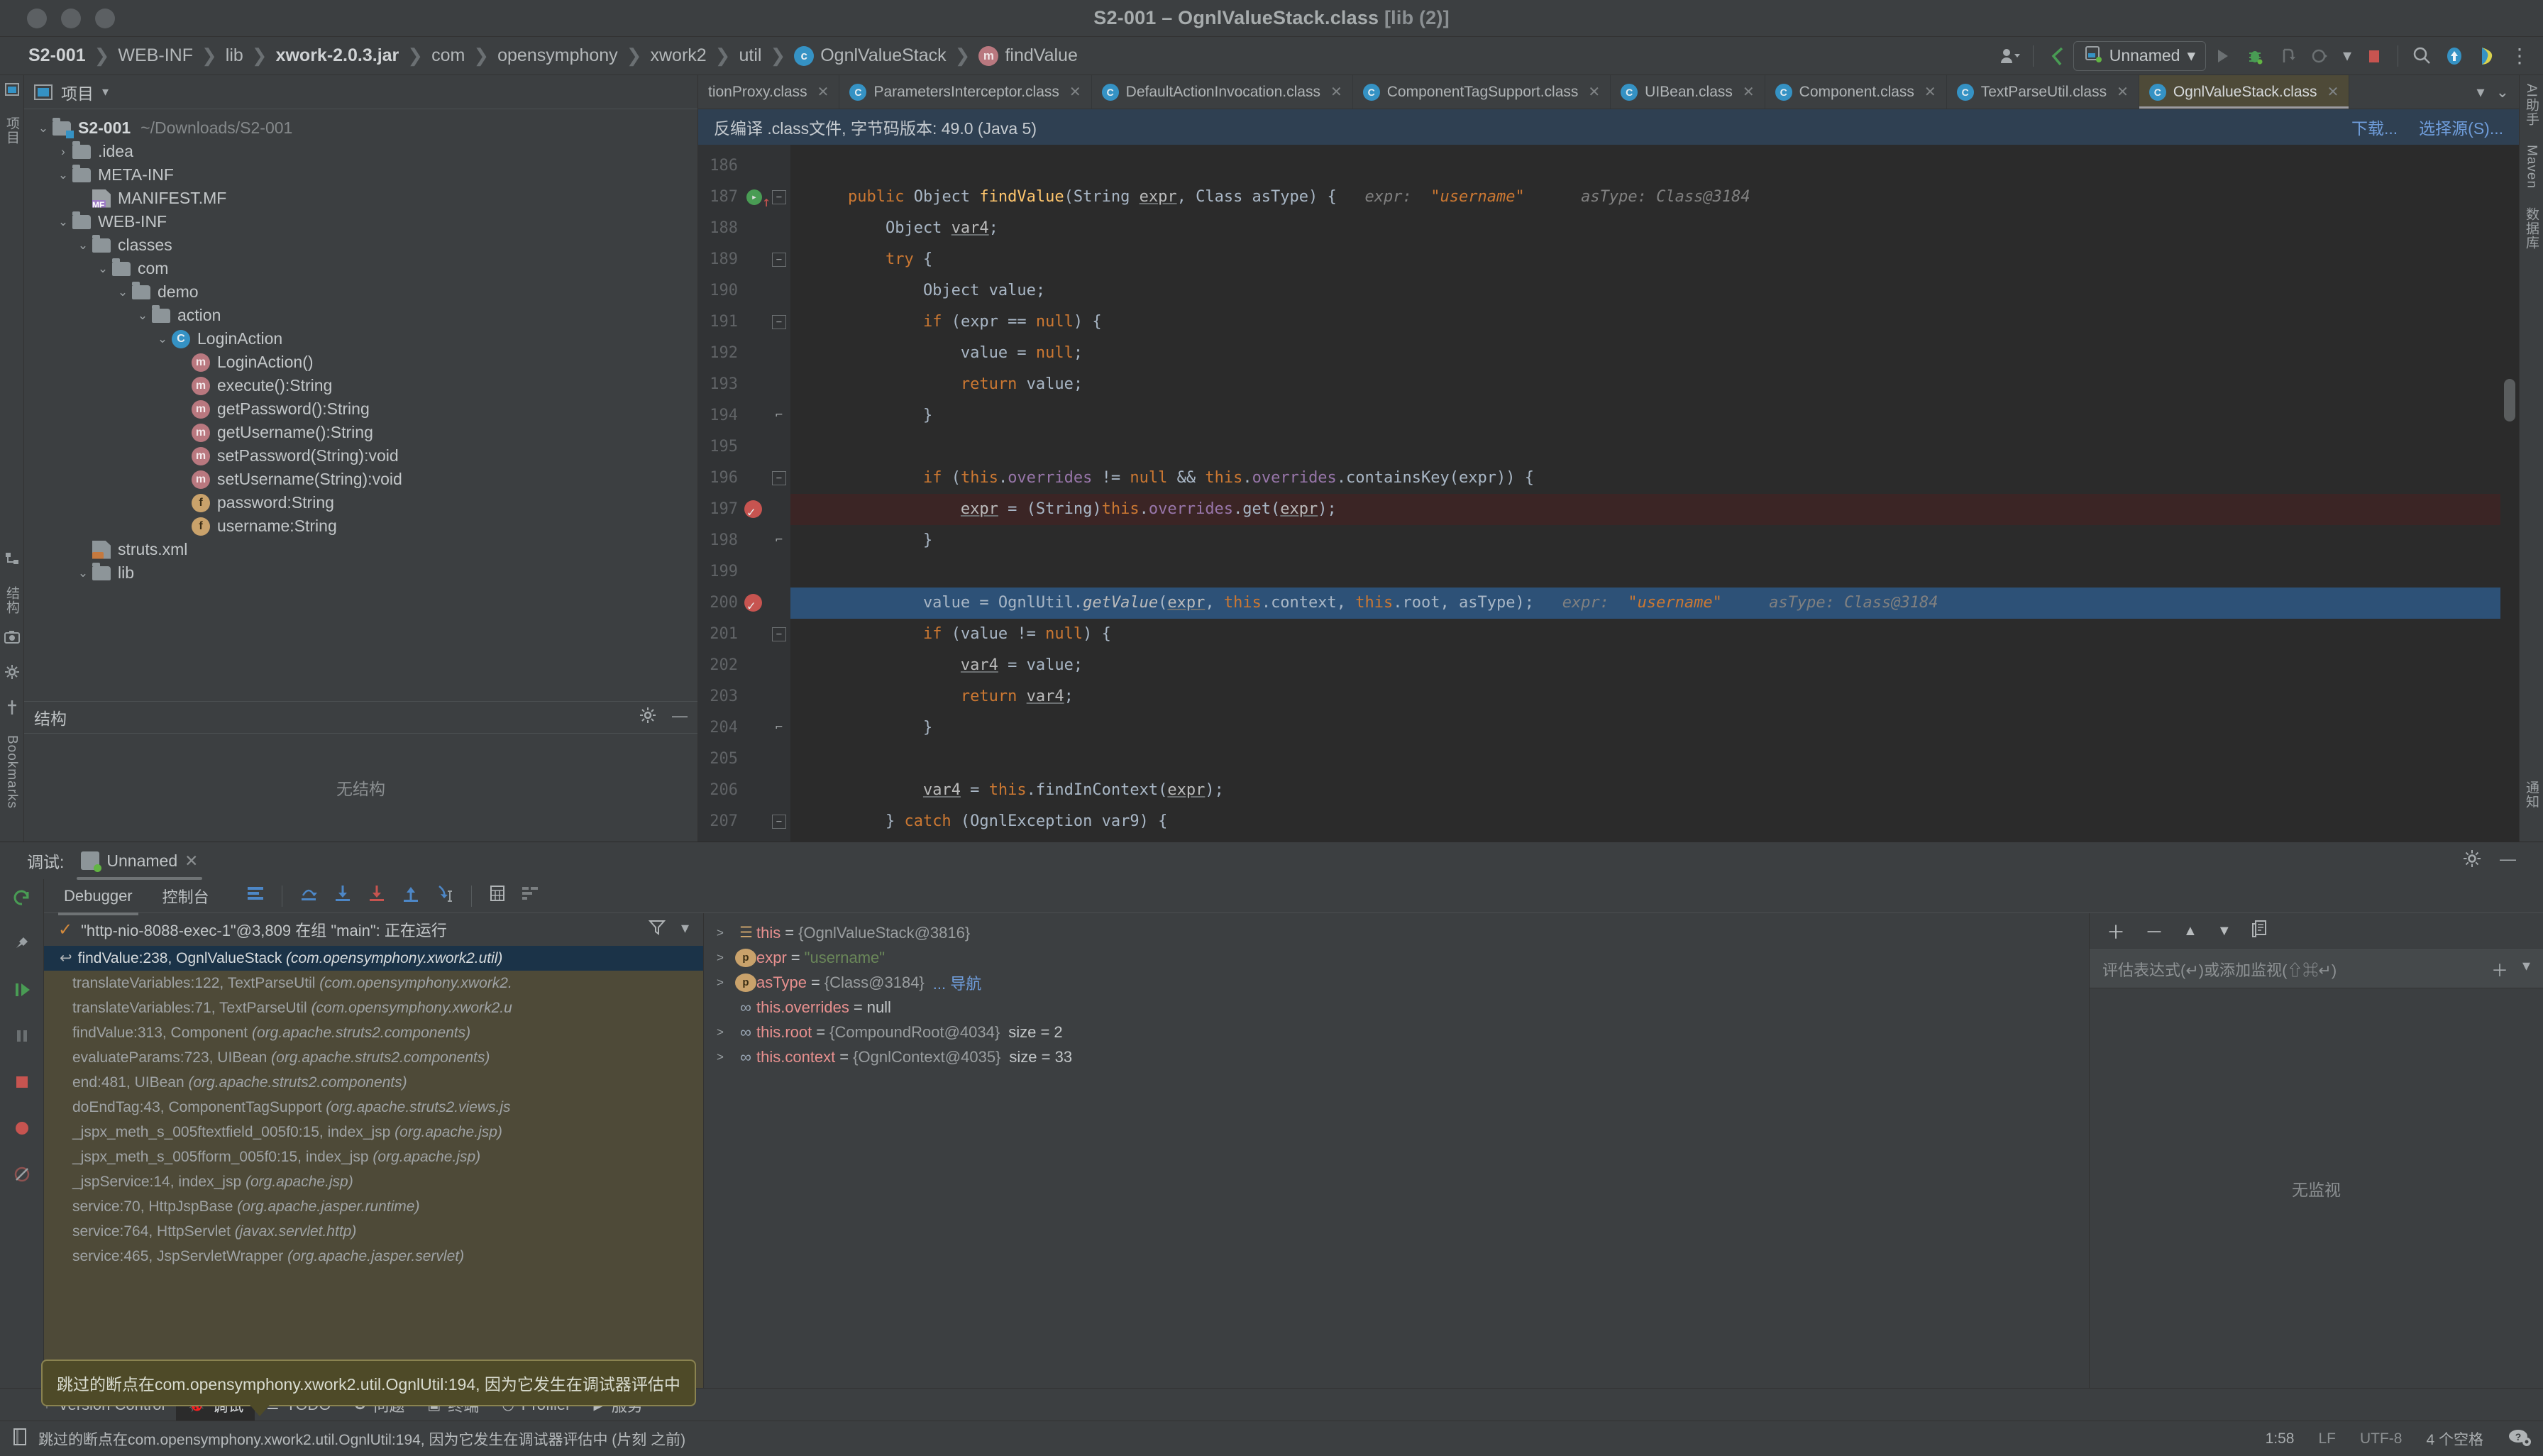 This screenshot has width=2543, height=1456. Describe the element at coordinates (360, 385) in the screenshot. I see `tree-node: m execute():String` at that location.